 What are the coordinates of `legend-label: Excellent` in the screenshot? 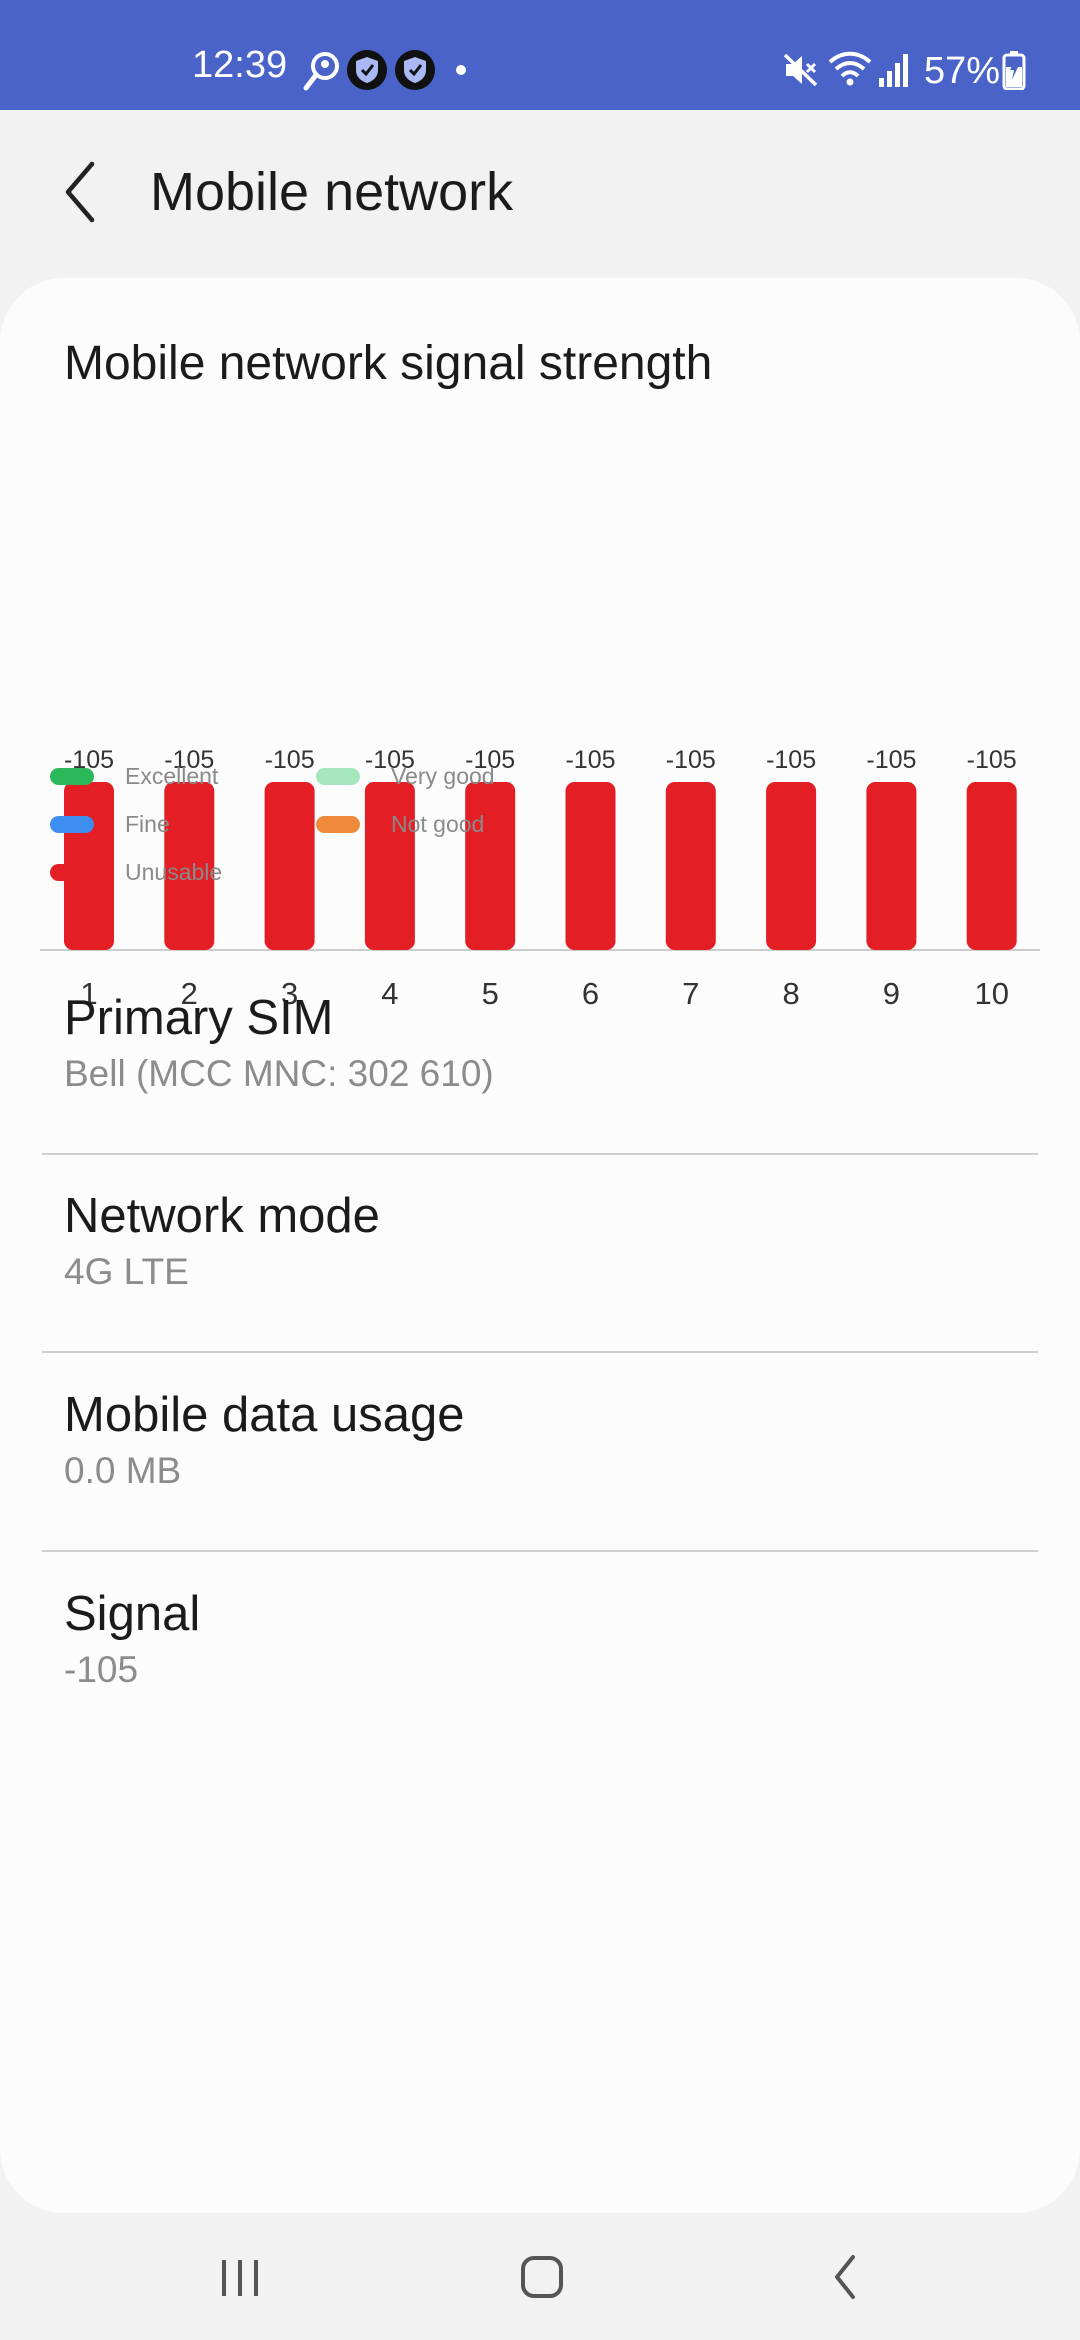 It's located at (172, 776).